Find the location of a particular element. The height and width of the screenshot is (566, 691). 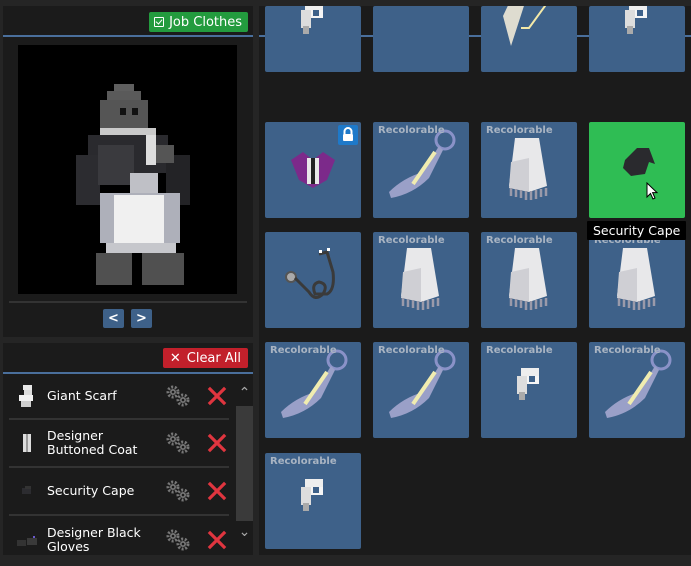

security-cape-icon is located at coordinates (639, 162).